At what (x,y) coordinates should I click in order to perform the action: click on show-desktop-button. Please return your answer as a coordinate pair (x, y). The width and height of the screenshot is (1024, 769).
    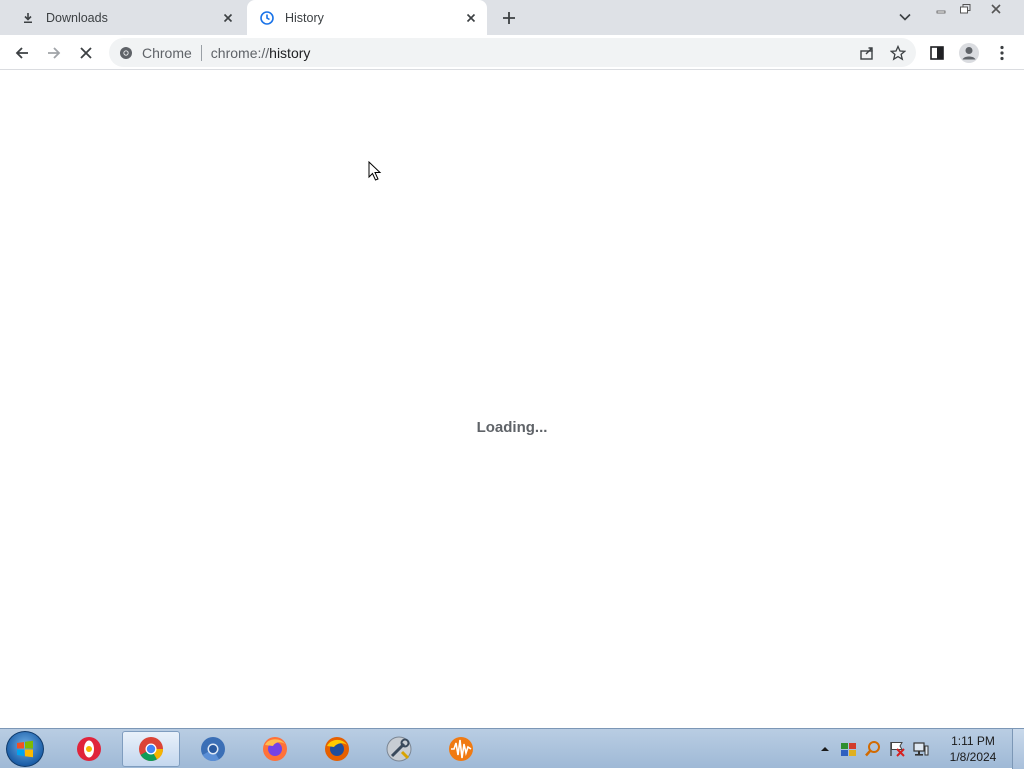
    Looking at the image, I should click on (1018, 749).